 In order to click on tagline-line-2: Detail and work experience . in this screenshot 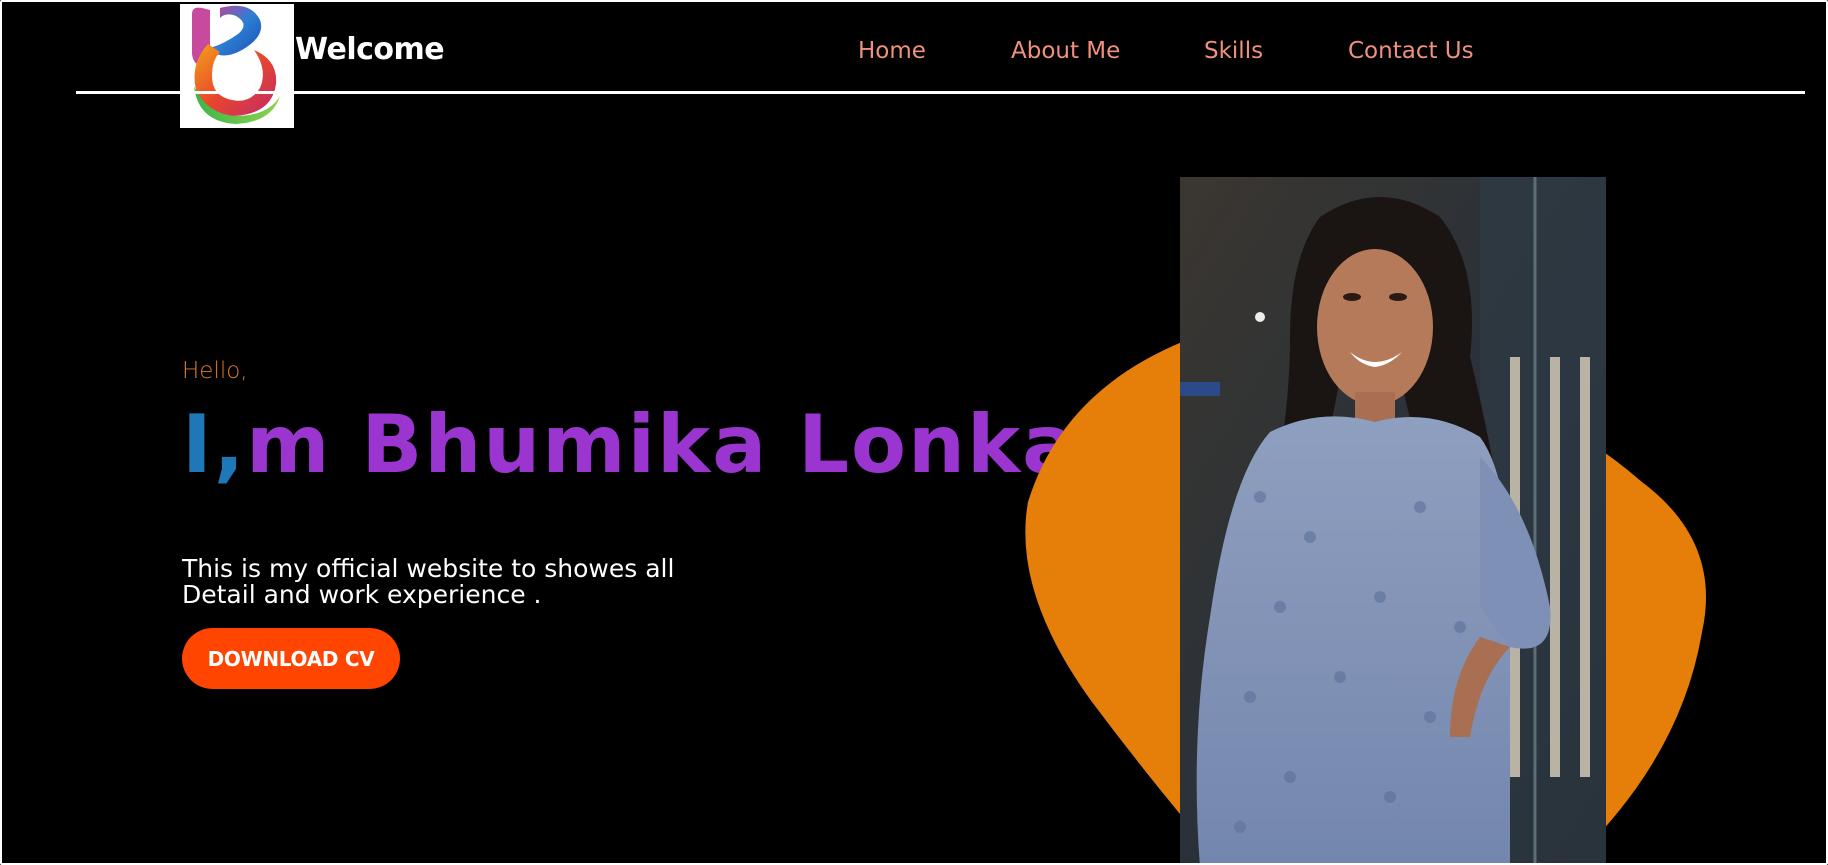, I will do `click(362, 594)`.